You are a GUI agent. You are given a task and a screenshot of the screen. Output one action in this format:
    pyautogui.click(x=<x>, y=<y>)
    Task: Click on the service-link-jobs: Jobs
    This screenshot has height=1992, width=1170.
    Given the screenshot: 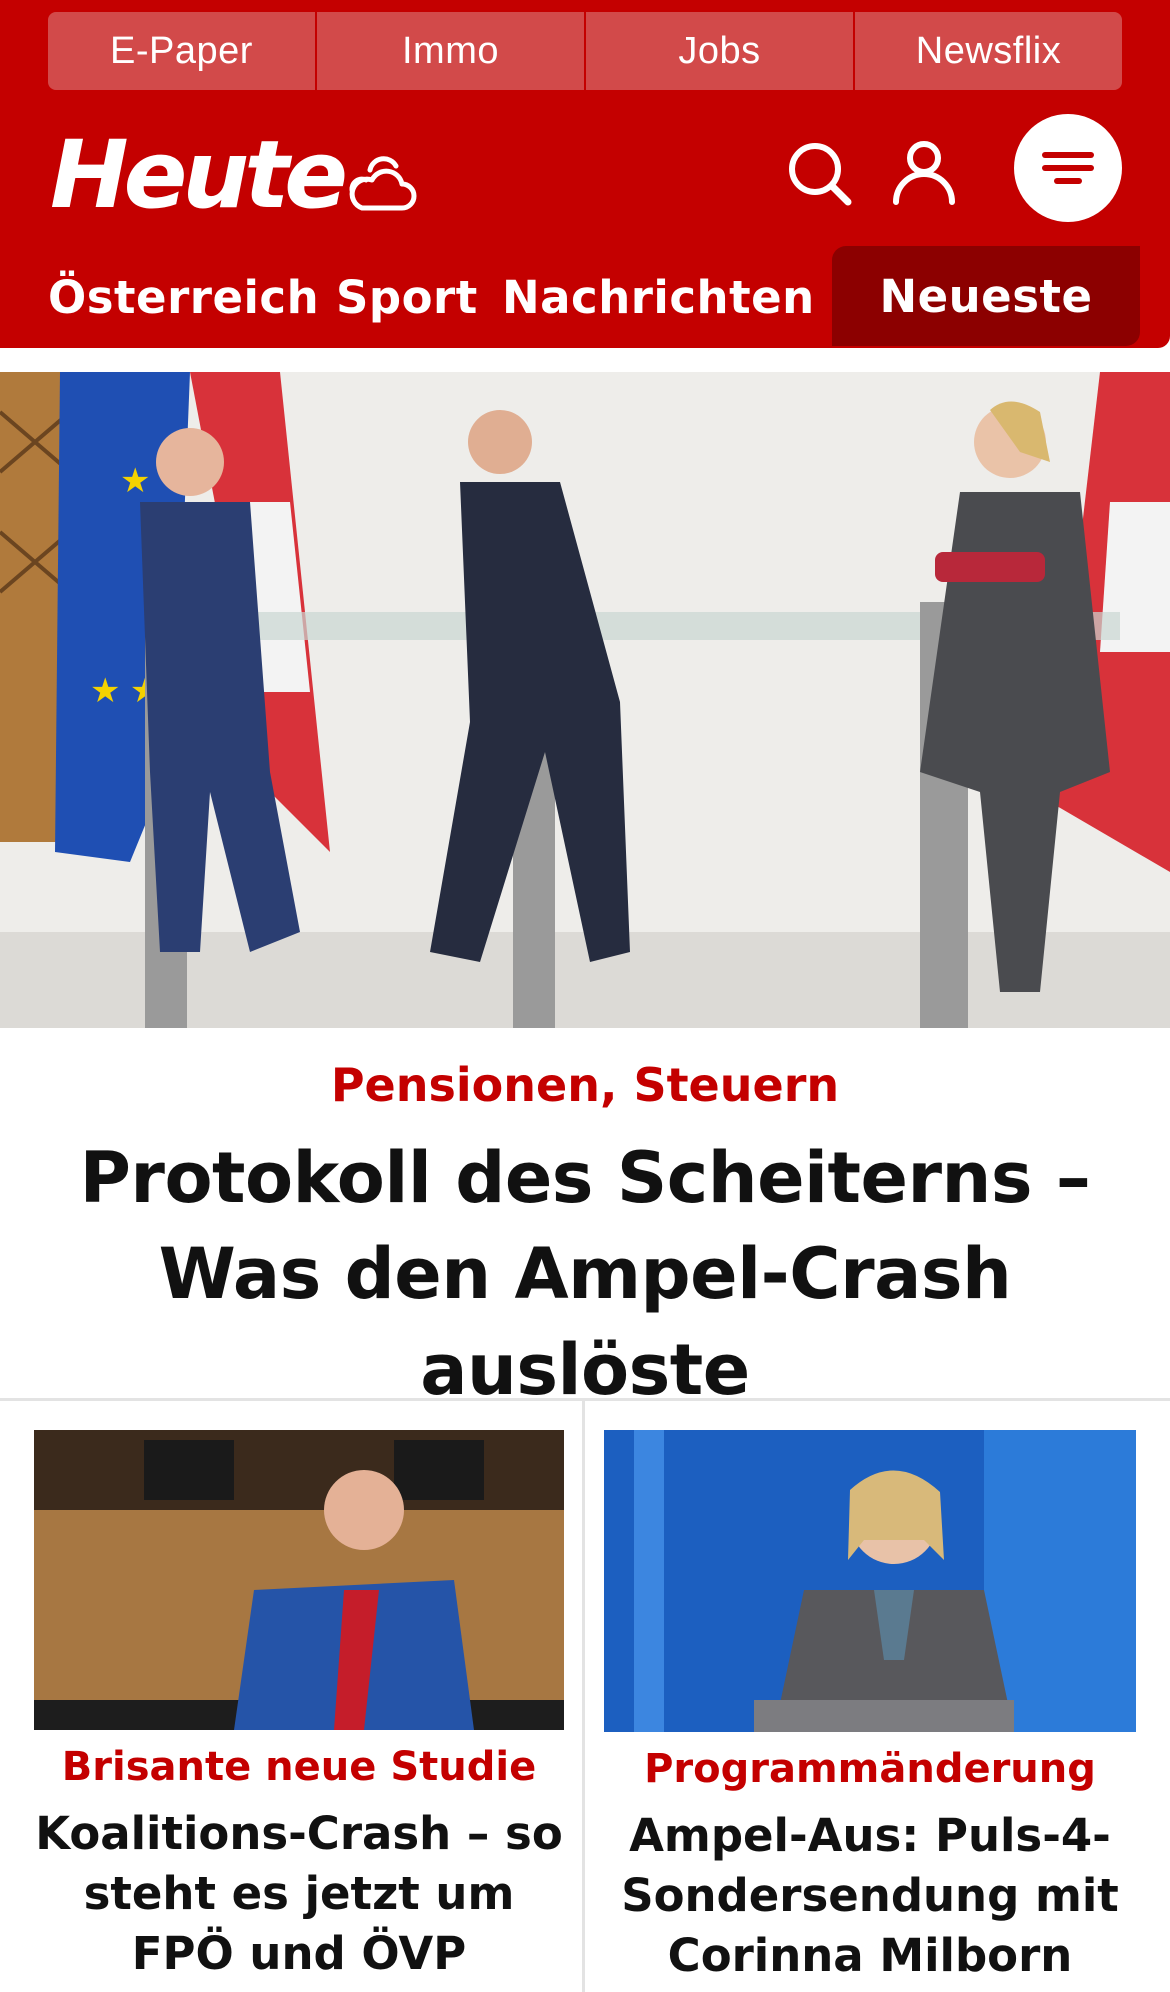 What is the action you would take?
    pyautogui.click(x=720, y=51)
    